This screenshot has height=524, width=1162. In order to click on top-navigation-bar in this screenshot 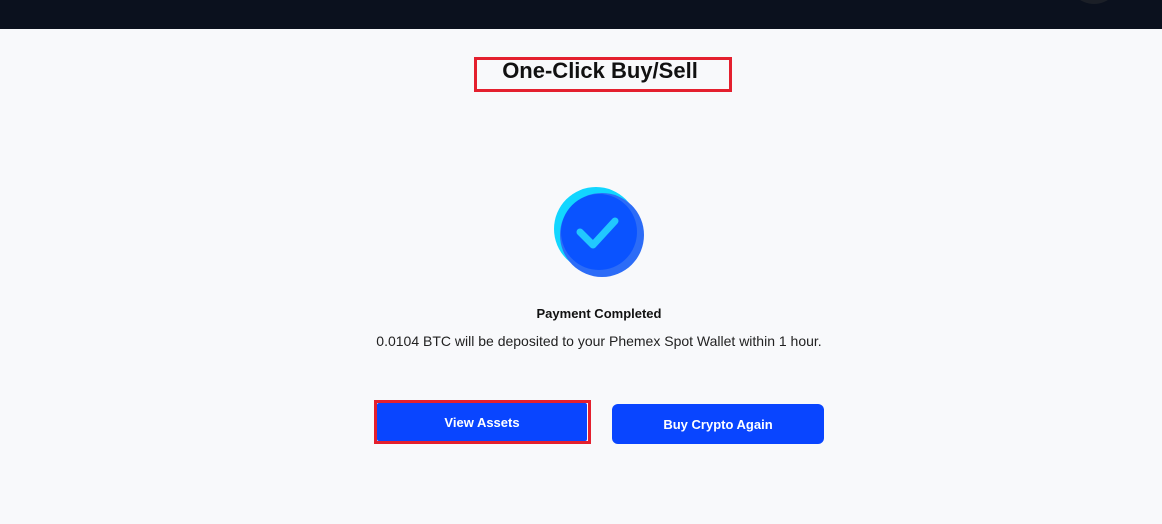, I will do `click(581, 14)`.